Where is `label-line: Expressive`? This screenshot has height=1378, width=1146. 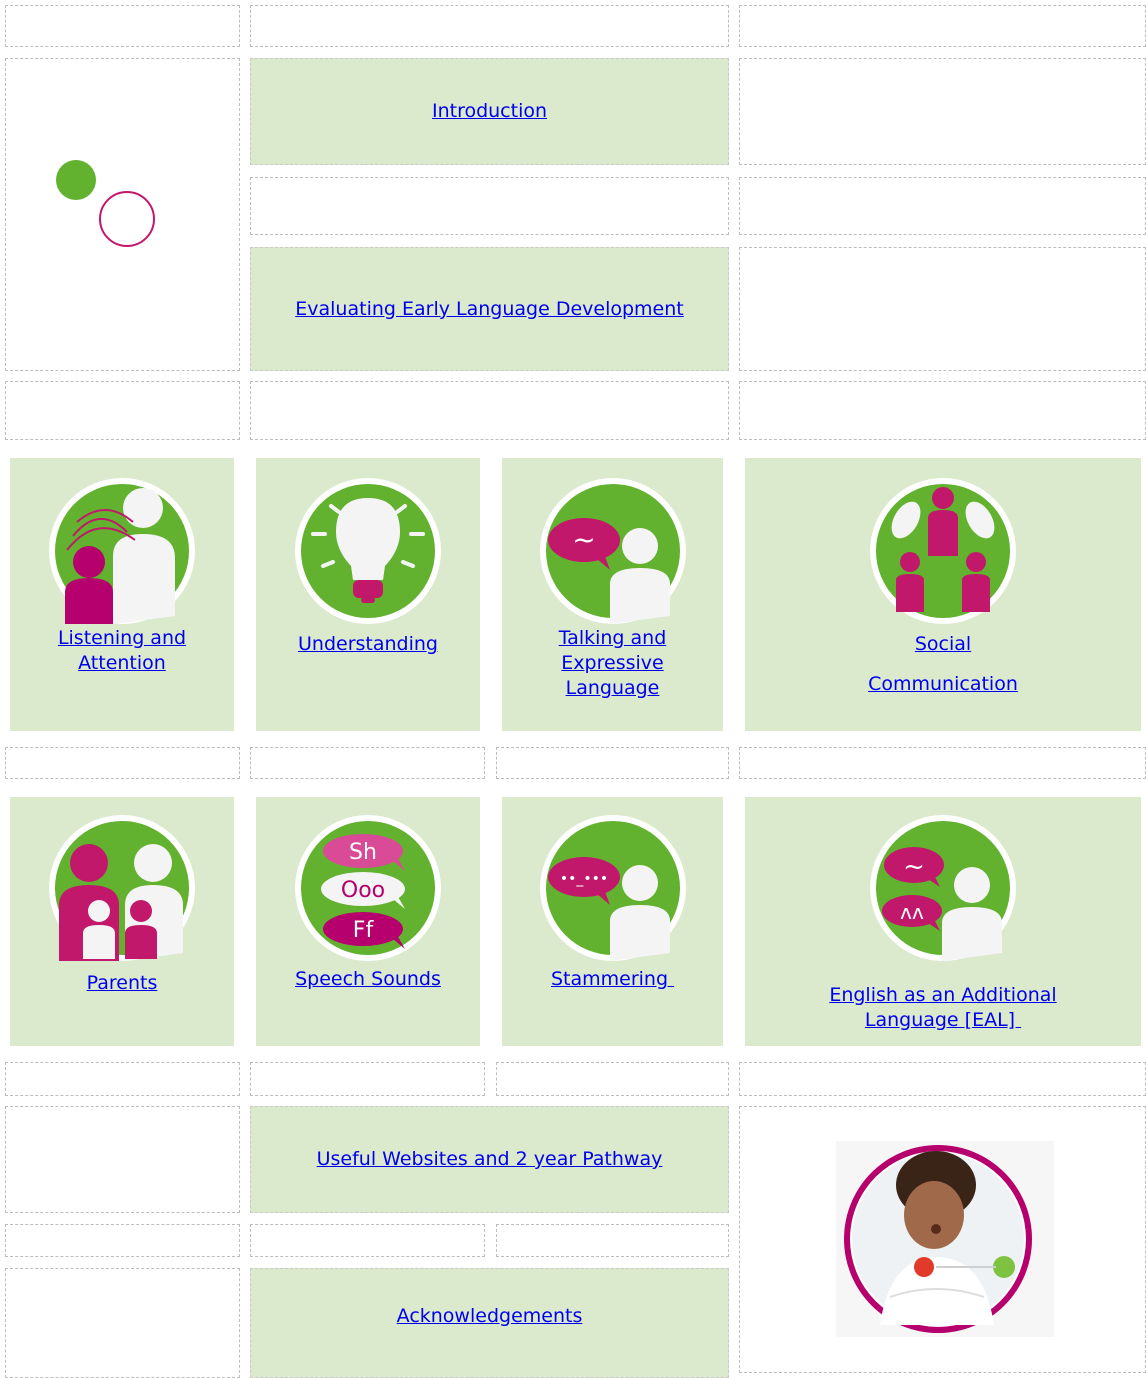
label-line: Expressive is located at coordinates (612, 663).